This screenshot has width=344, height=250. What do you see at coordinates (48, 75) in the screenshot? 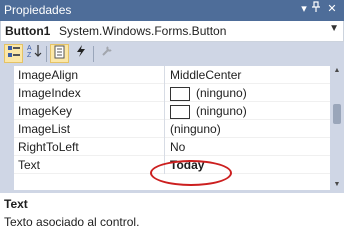
I see `property-name: ImageAlign` at bounding box center [48, 75].